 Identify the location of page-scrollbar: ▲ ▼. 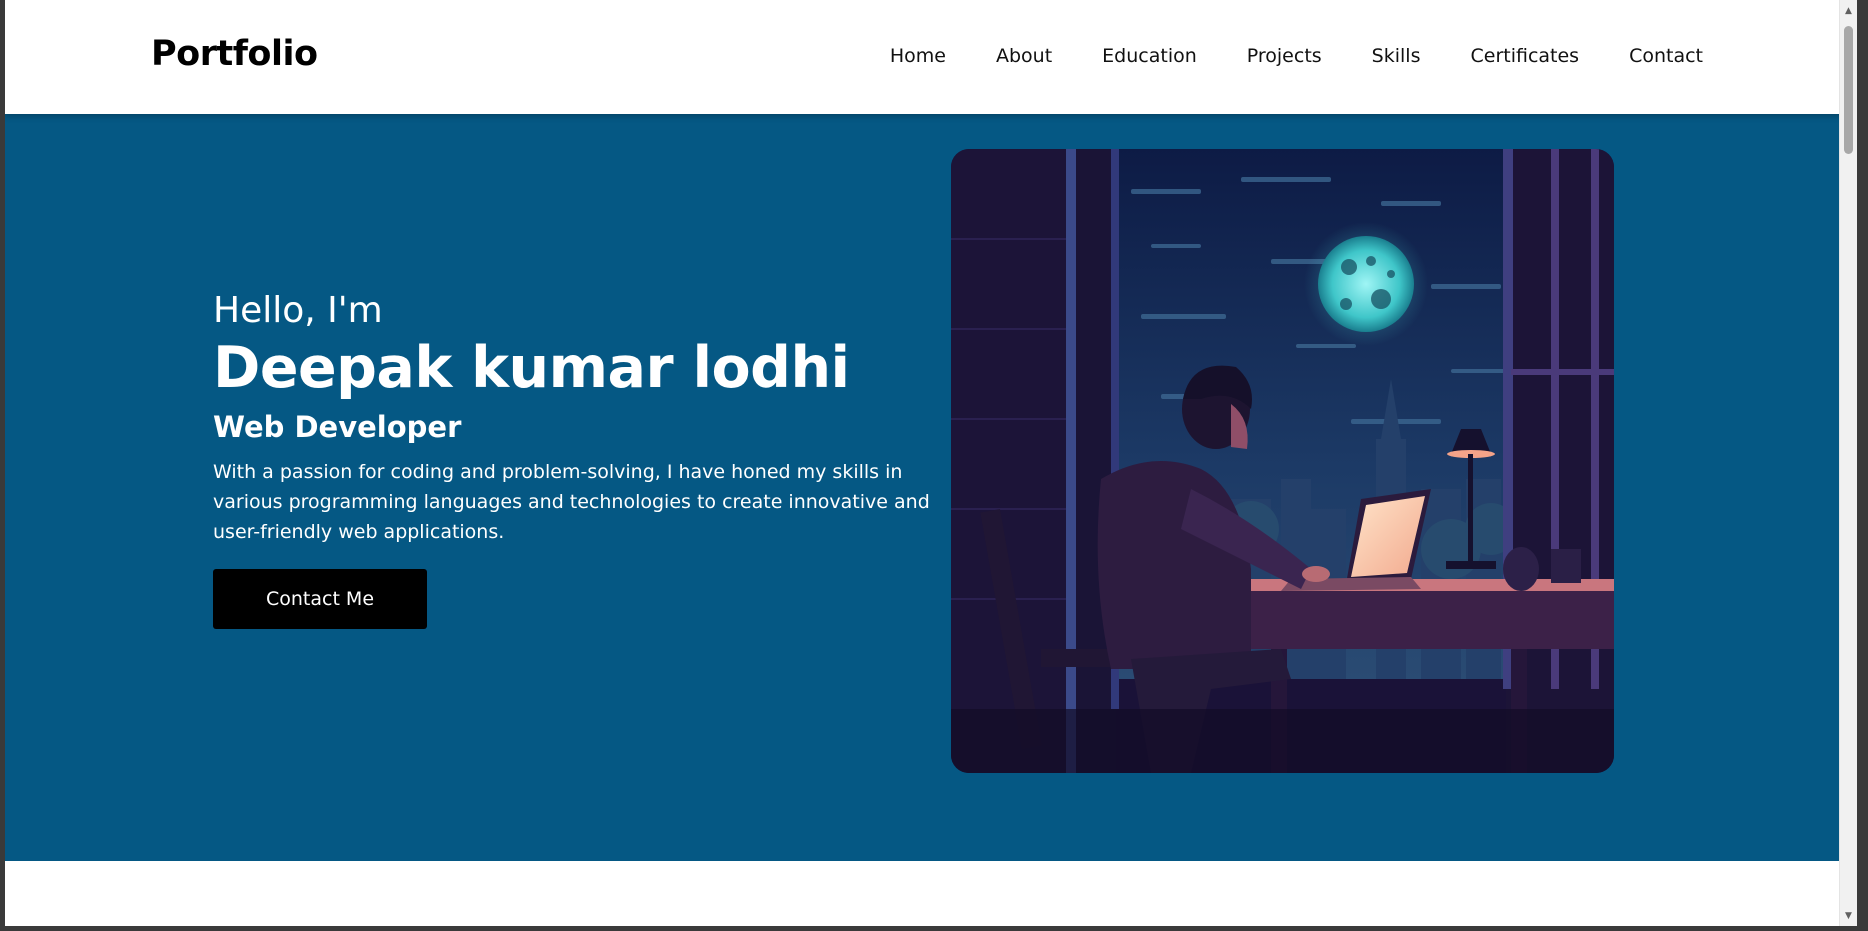
(1848, 463).